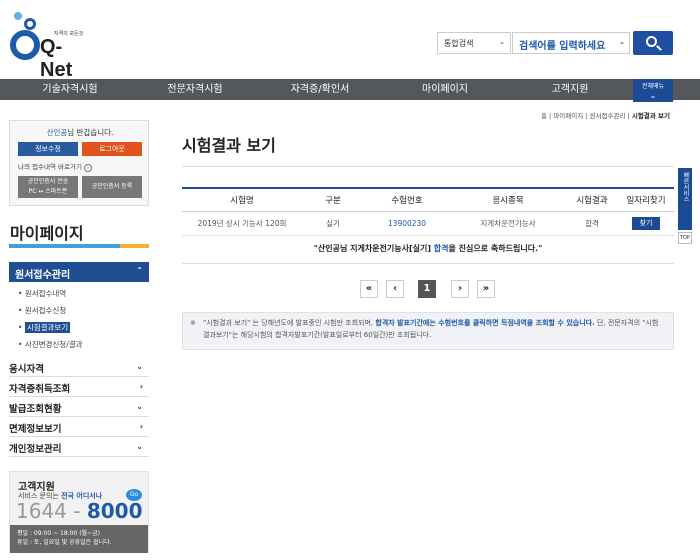 The image size is (700, 560). Describe the element at coordinates (35, 409) in the screenshot. I see `sidebar-menu-label: 발급조회현황` at that location.